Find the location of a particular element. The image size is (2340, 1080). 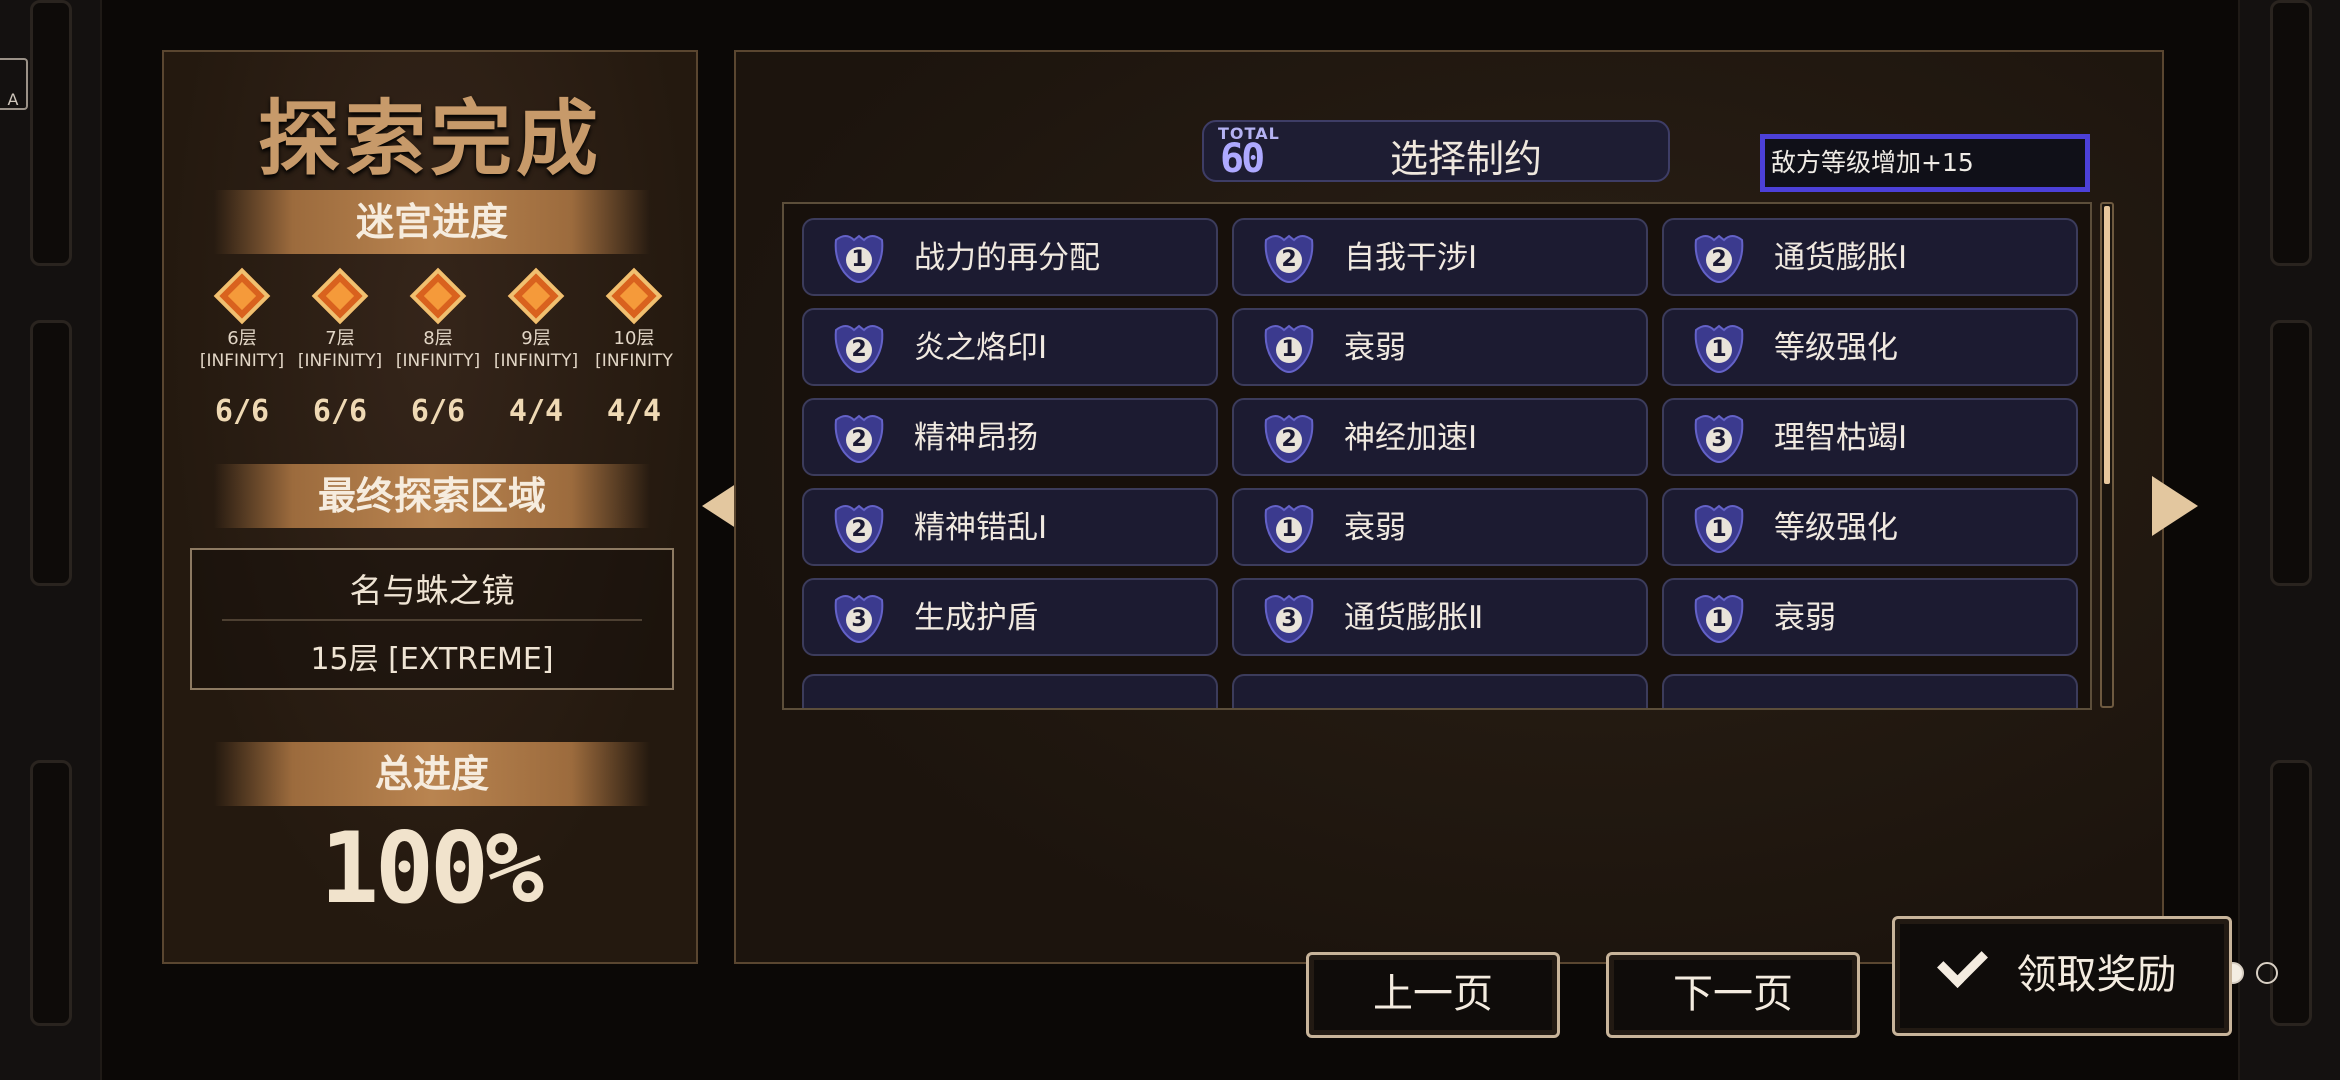

floor-name: 6层 is located at coordinates (242, 338).